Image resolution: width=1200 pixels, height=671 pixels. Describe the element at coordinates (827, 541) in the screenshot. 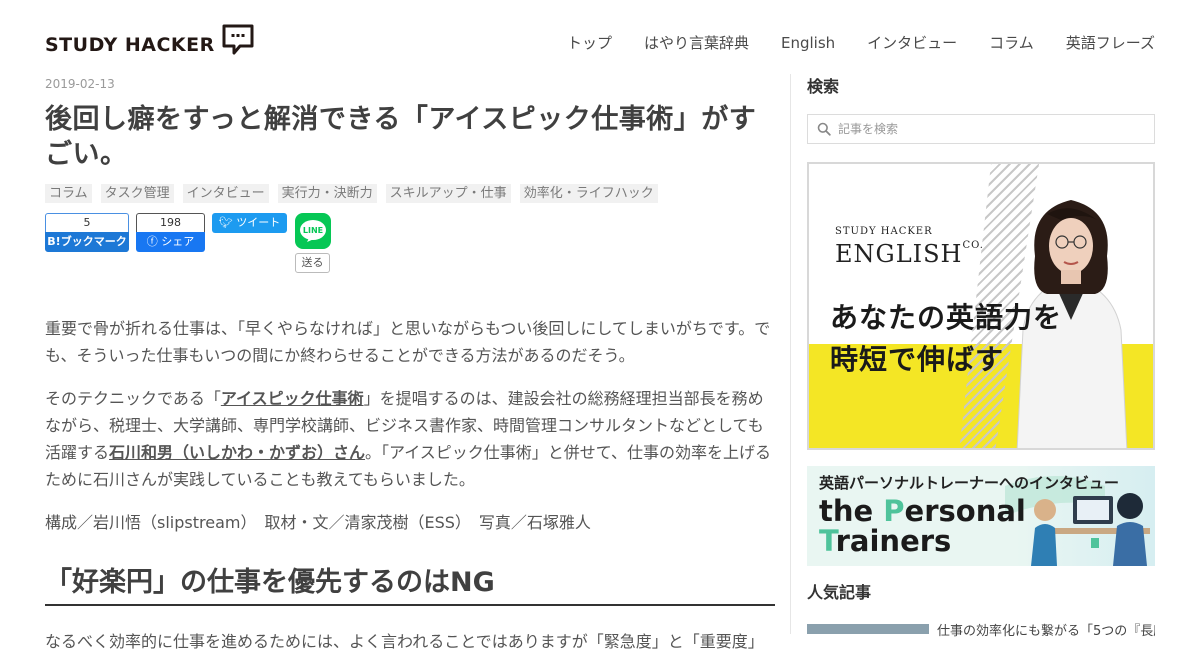

I see `banner2-title-t: T` at that location.